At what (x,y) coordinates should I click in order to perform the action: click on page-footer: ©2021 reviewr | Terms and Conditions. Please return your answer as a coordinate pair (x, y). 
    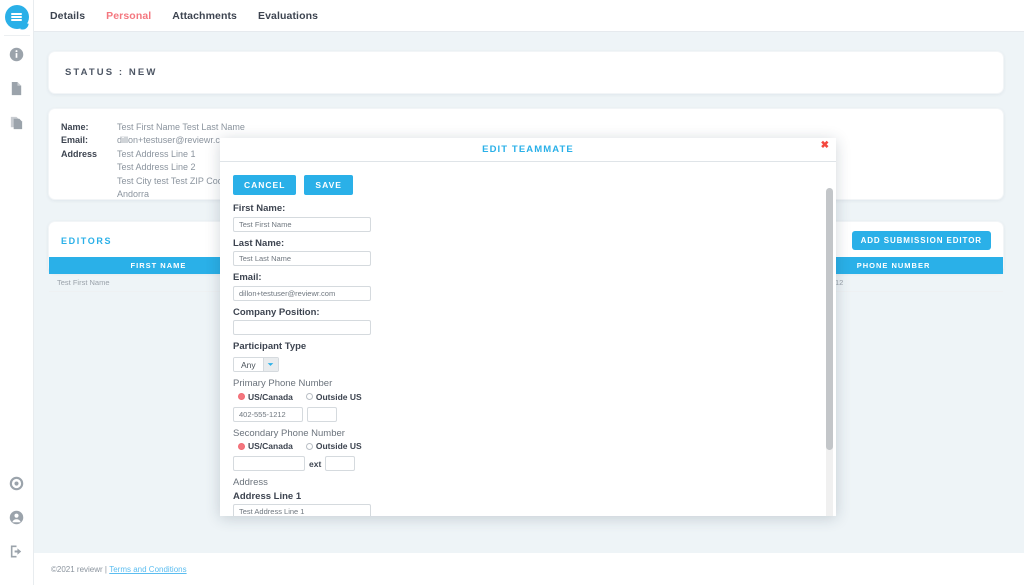
    Looking at the image, I should click on (529, 569).